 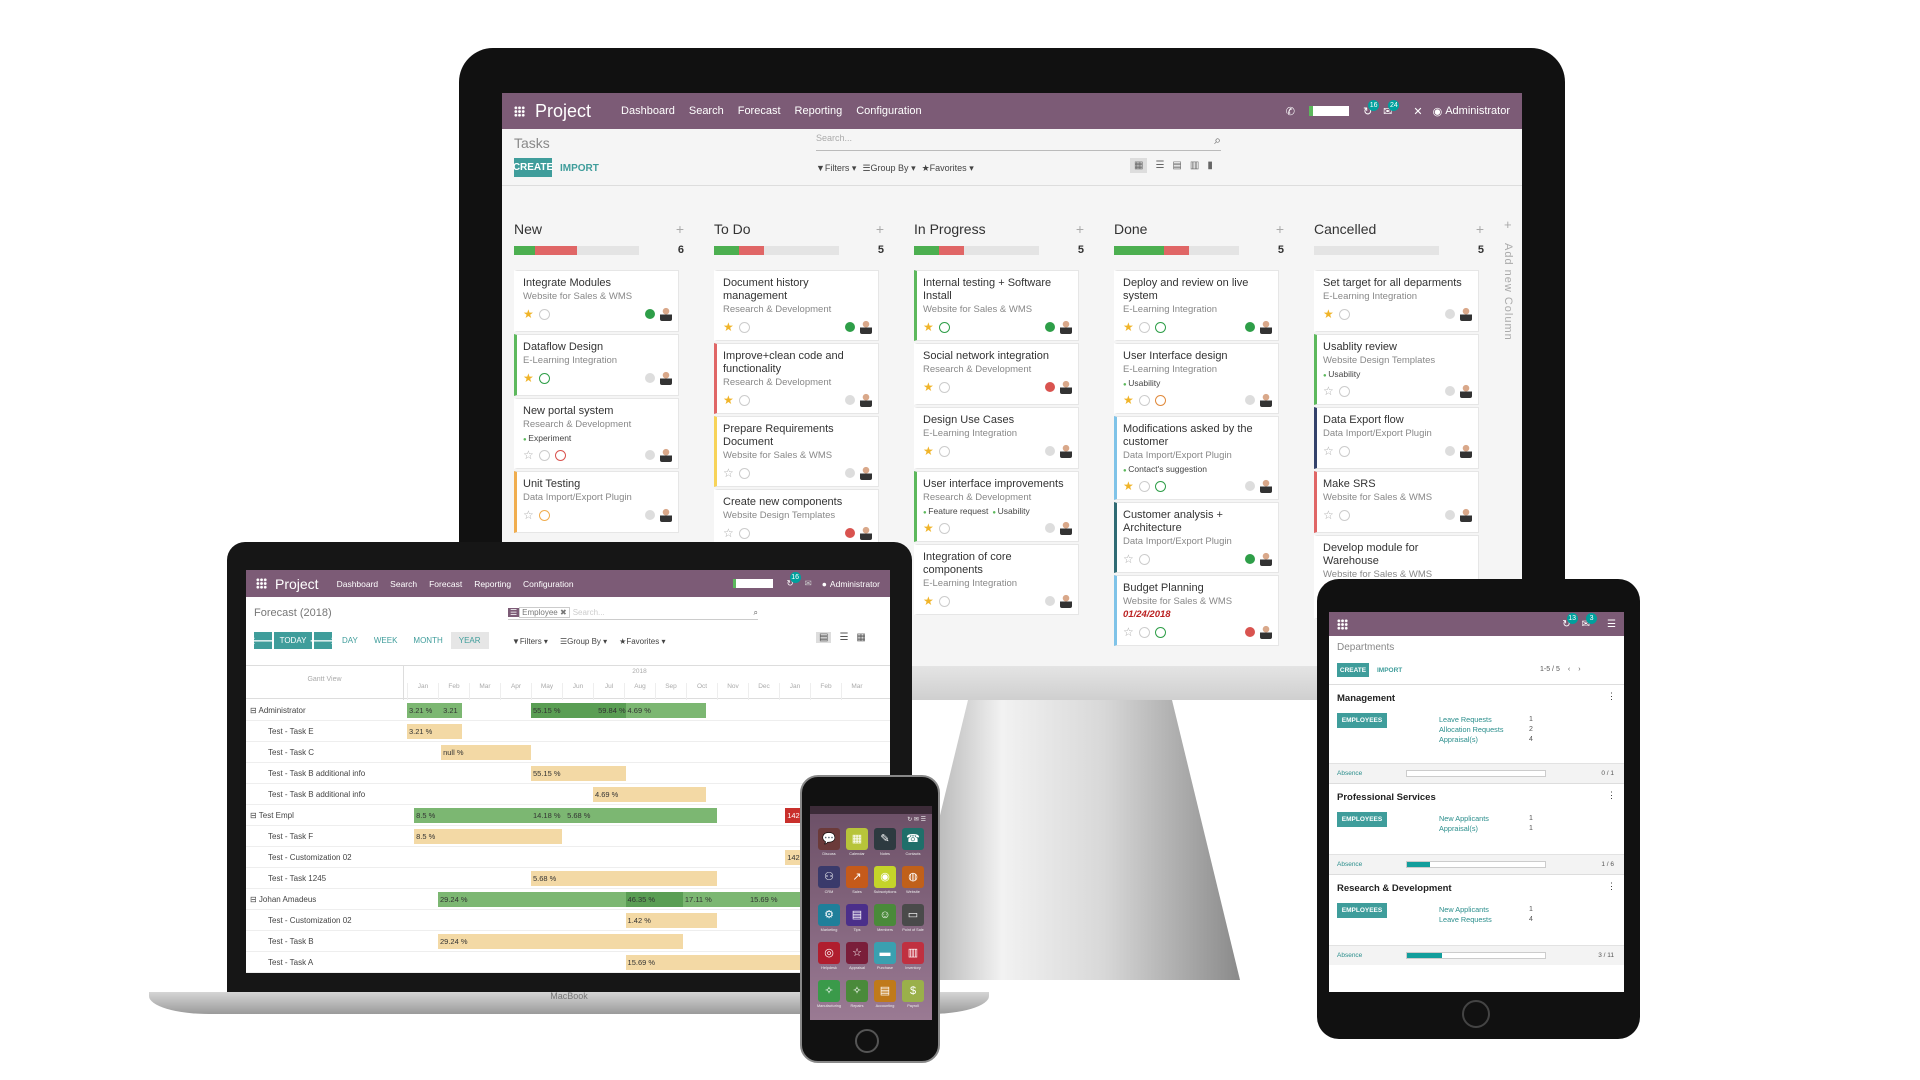 I want to click on gantt-task-label: Test - Task B additional info, so click(x=316, y=773).